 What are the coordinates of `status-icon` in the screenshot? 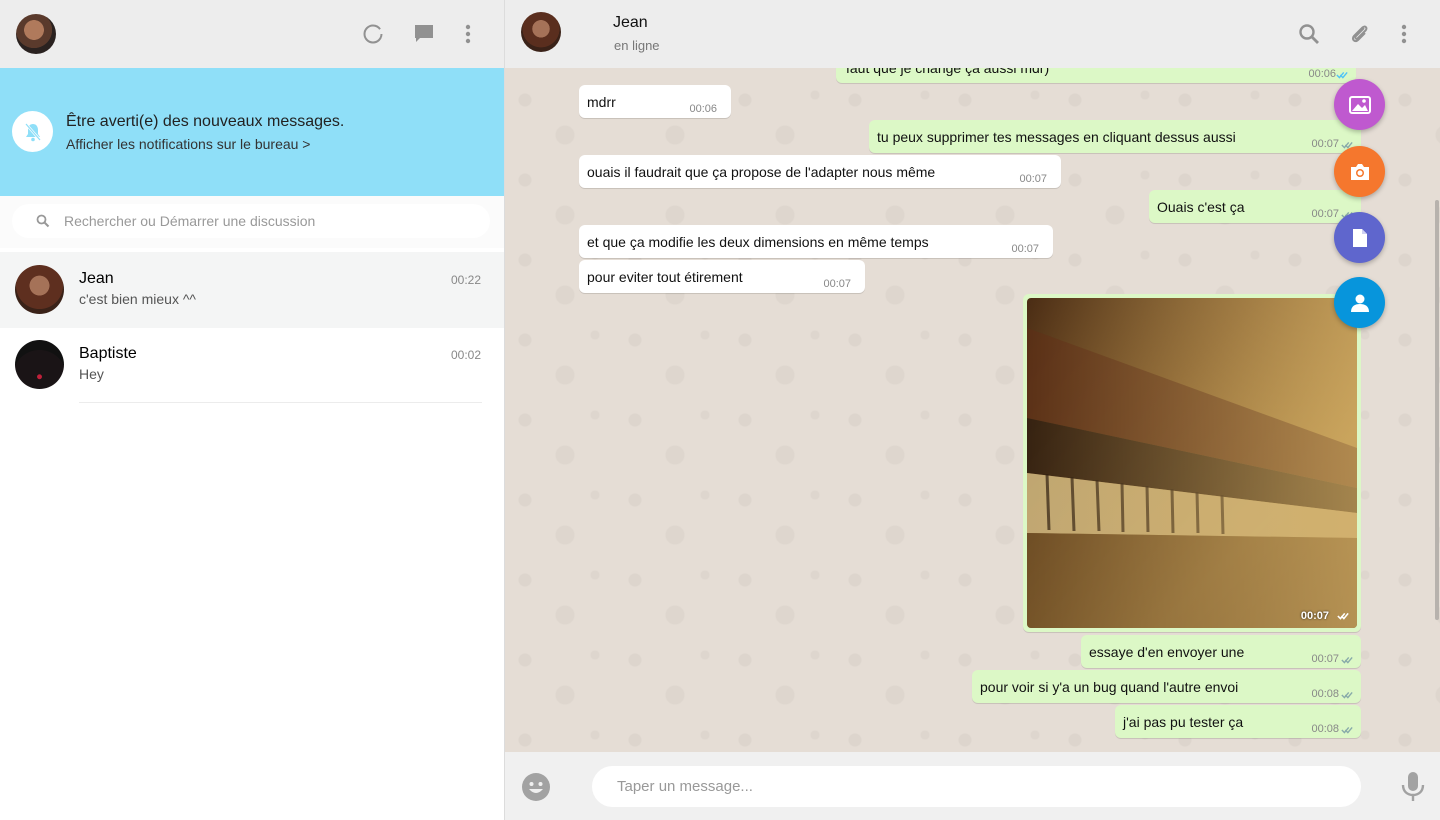 It's located at (373, 34).